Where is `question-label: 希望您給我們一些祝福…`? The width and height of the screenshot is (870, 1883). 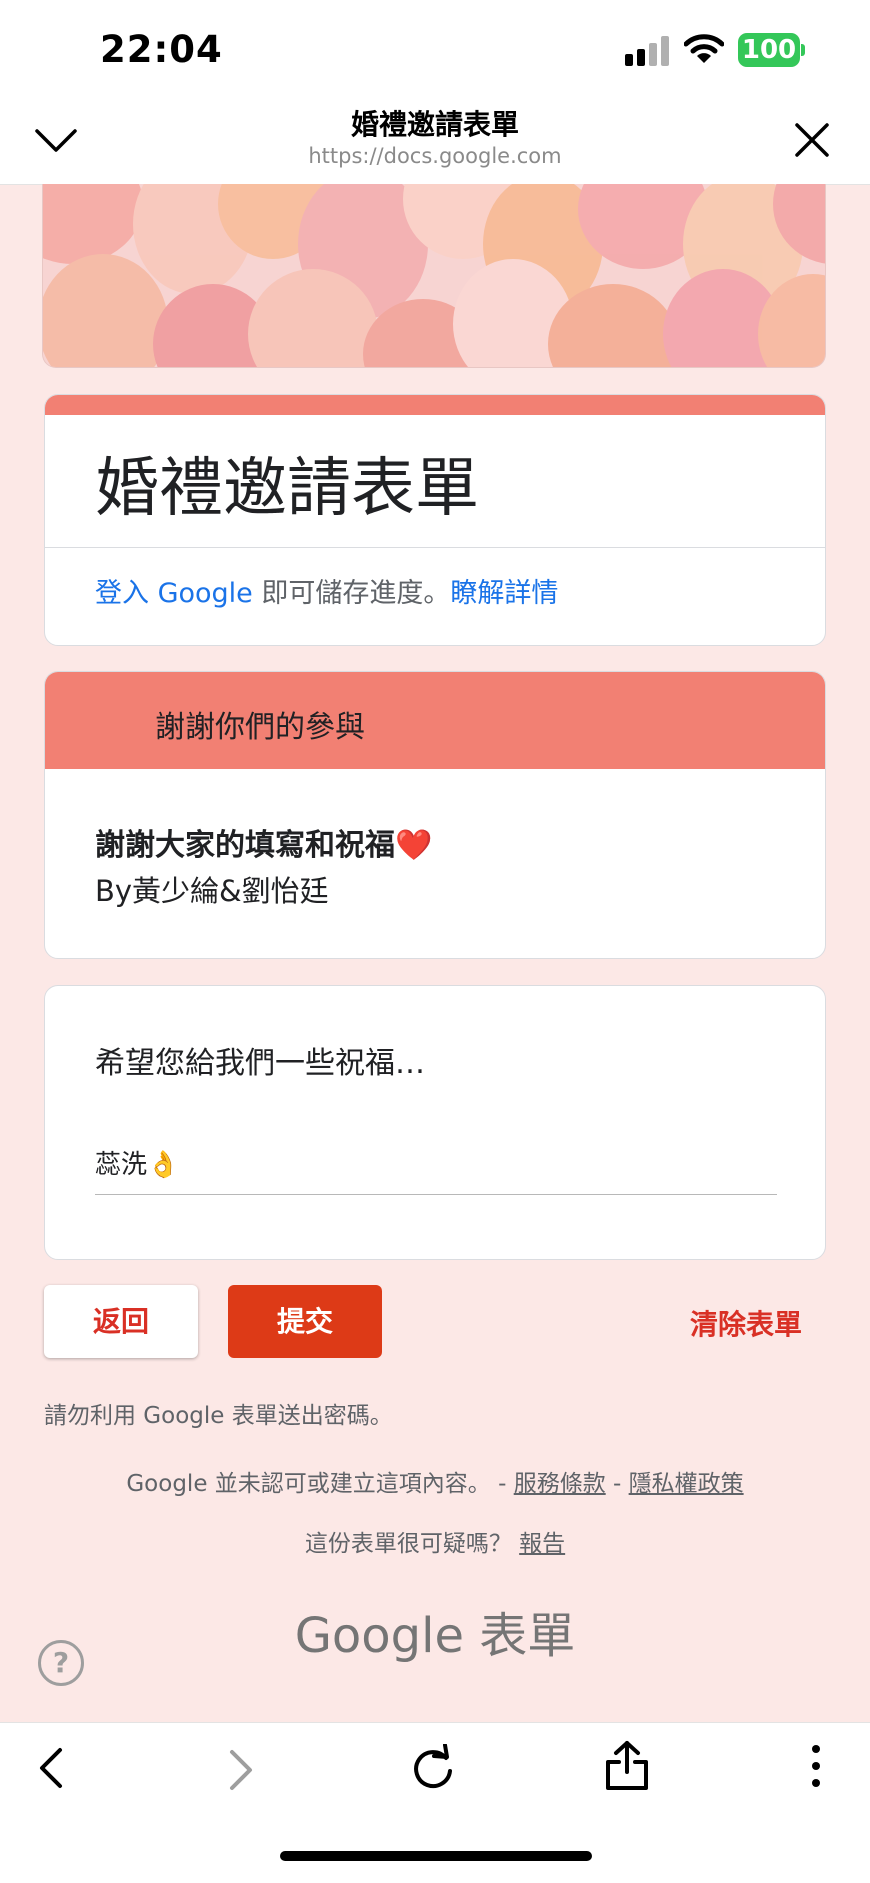
question-label: 希望您給我們一些祝福… is located at coordinates (260, 1063).